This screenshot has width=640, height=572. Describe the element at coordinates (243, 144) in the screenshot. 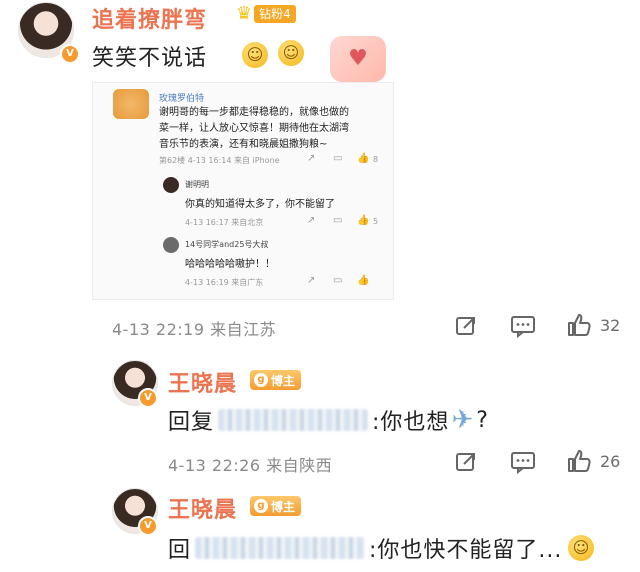

I see `embedded-text-line3: 音乐节的表演，还有和晓晨姐撒狗粮~` at that location.